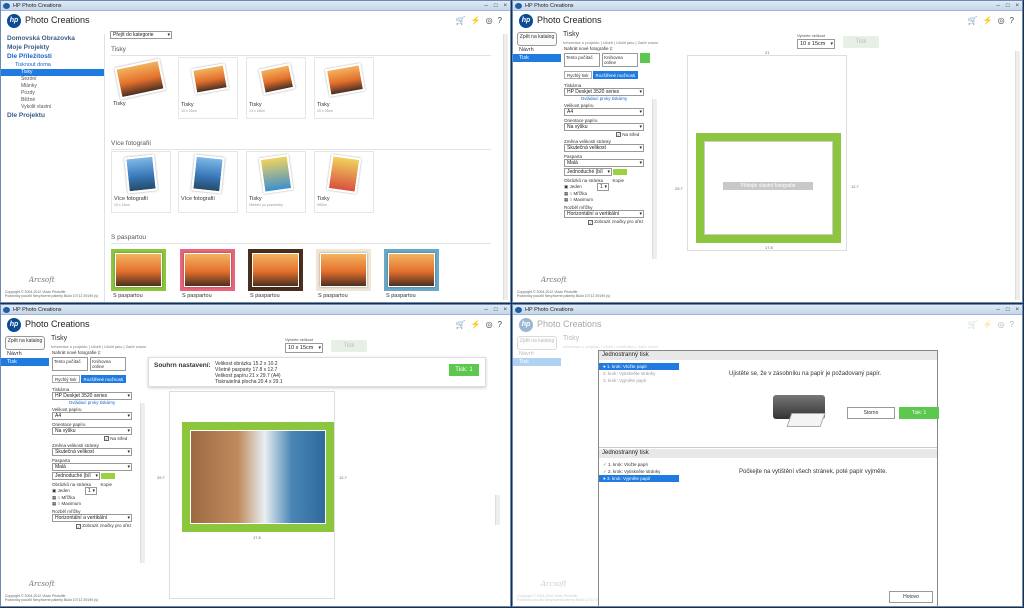  What do you see at coordinates (92, 416) in the screenshot?
I see `paper-select: A4` at bounding box center [92, 416].